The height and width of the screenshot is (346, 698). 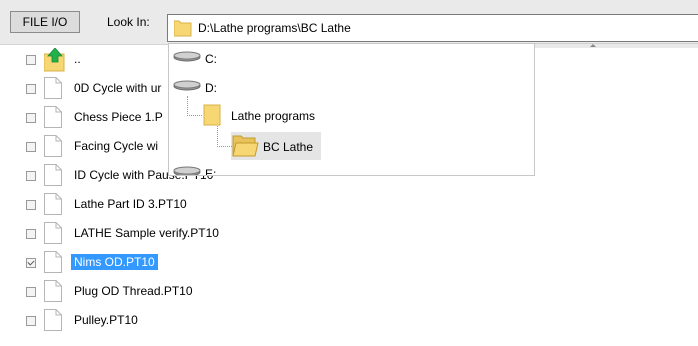 I want to click on dropdown-item-label: E:, so click(x=211, y=171).